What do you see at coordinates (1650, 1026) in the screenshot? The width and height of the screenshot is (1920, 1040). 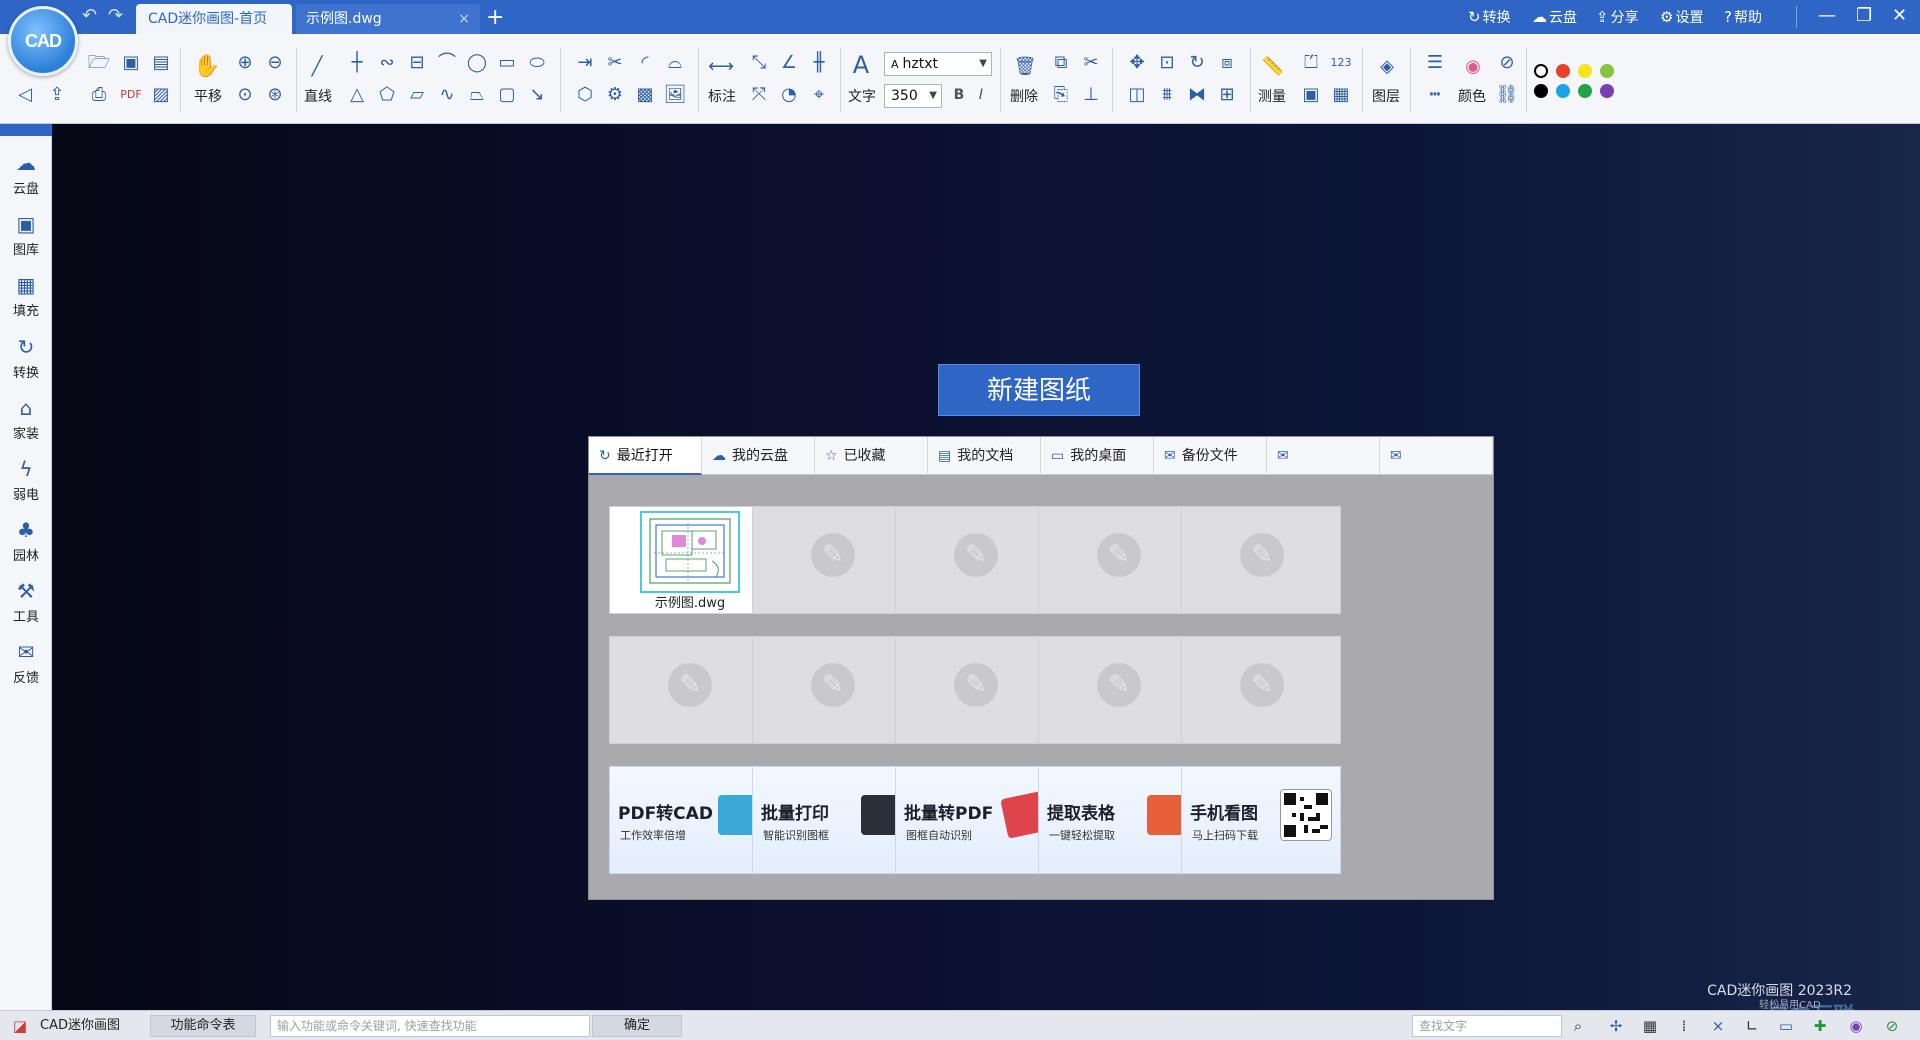 I see `grid-icon: ▦` at bounding box center [1650, 1026].